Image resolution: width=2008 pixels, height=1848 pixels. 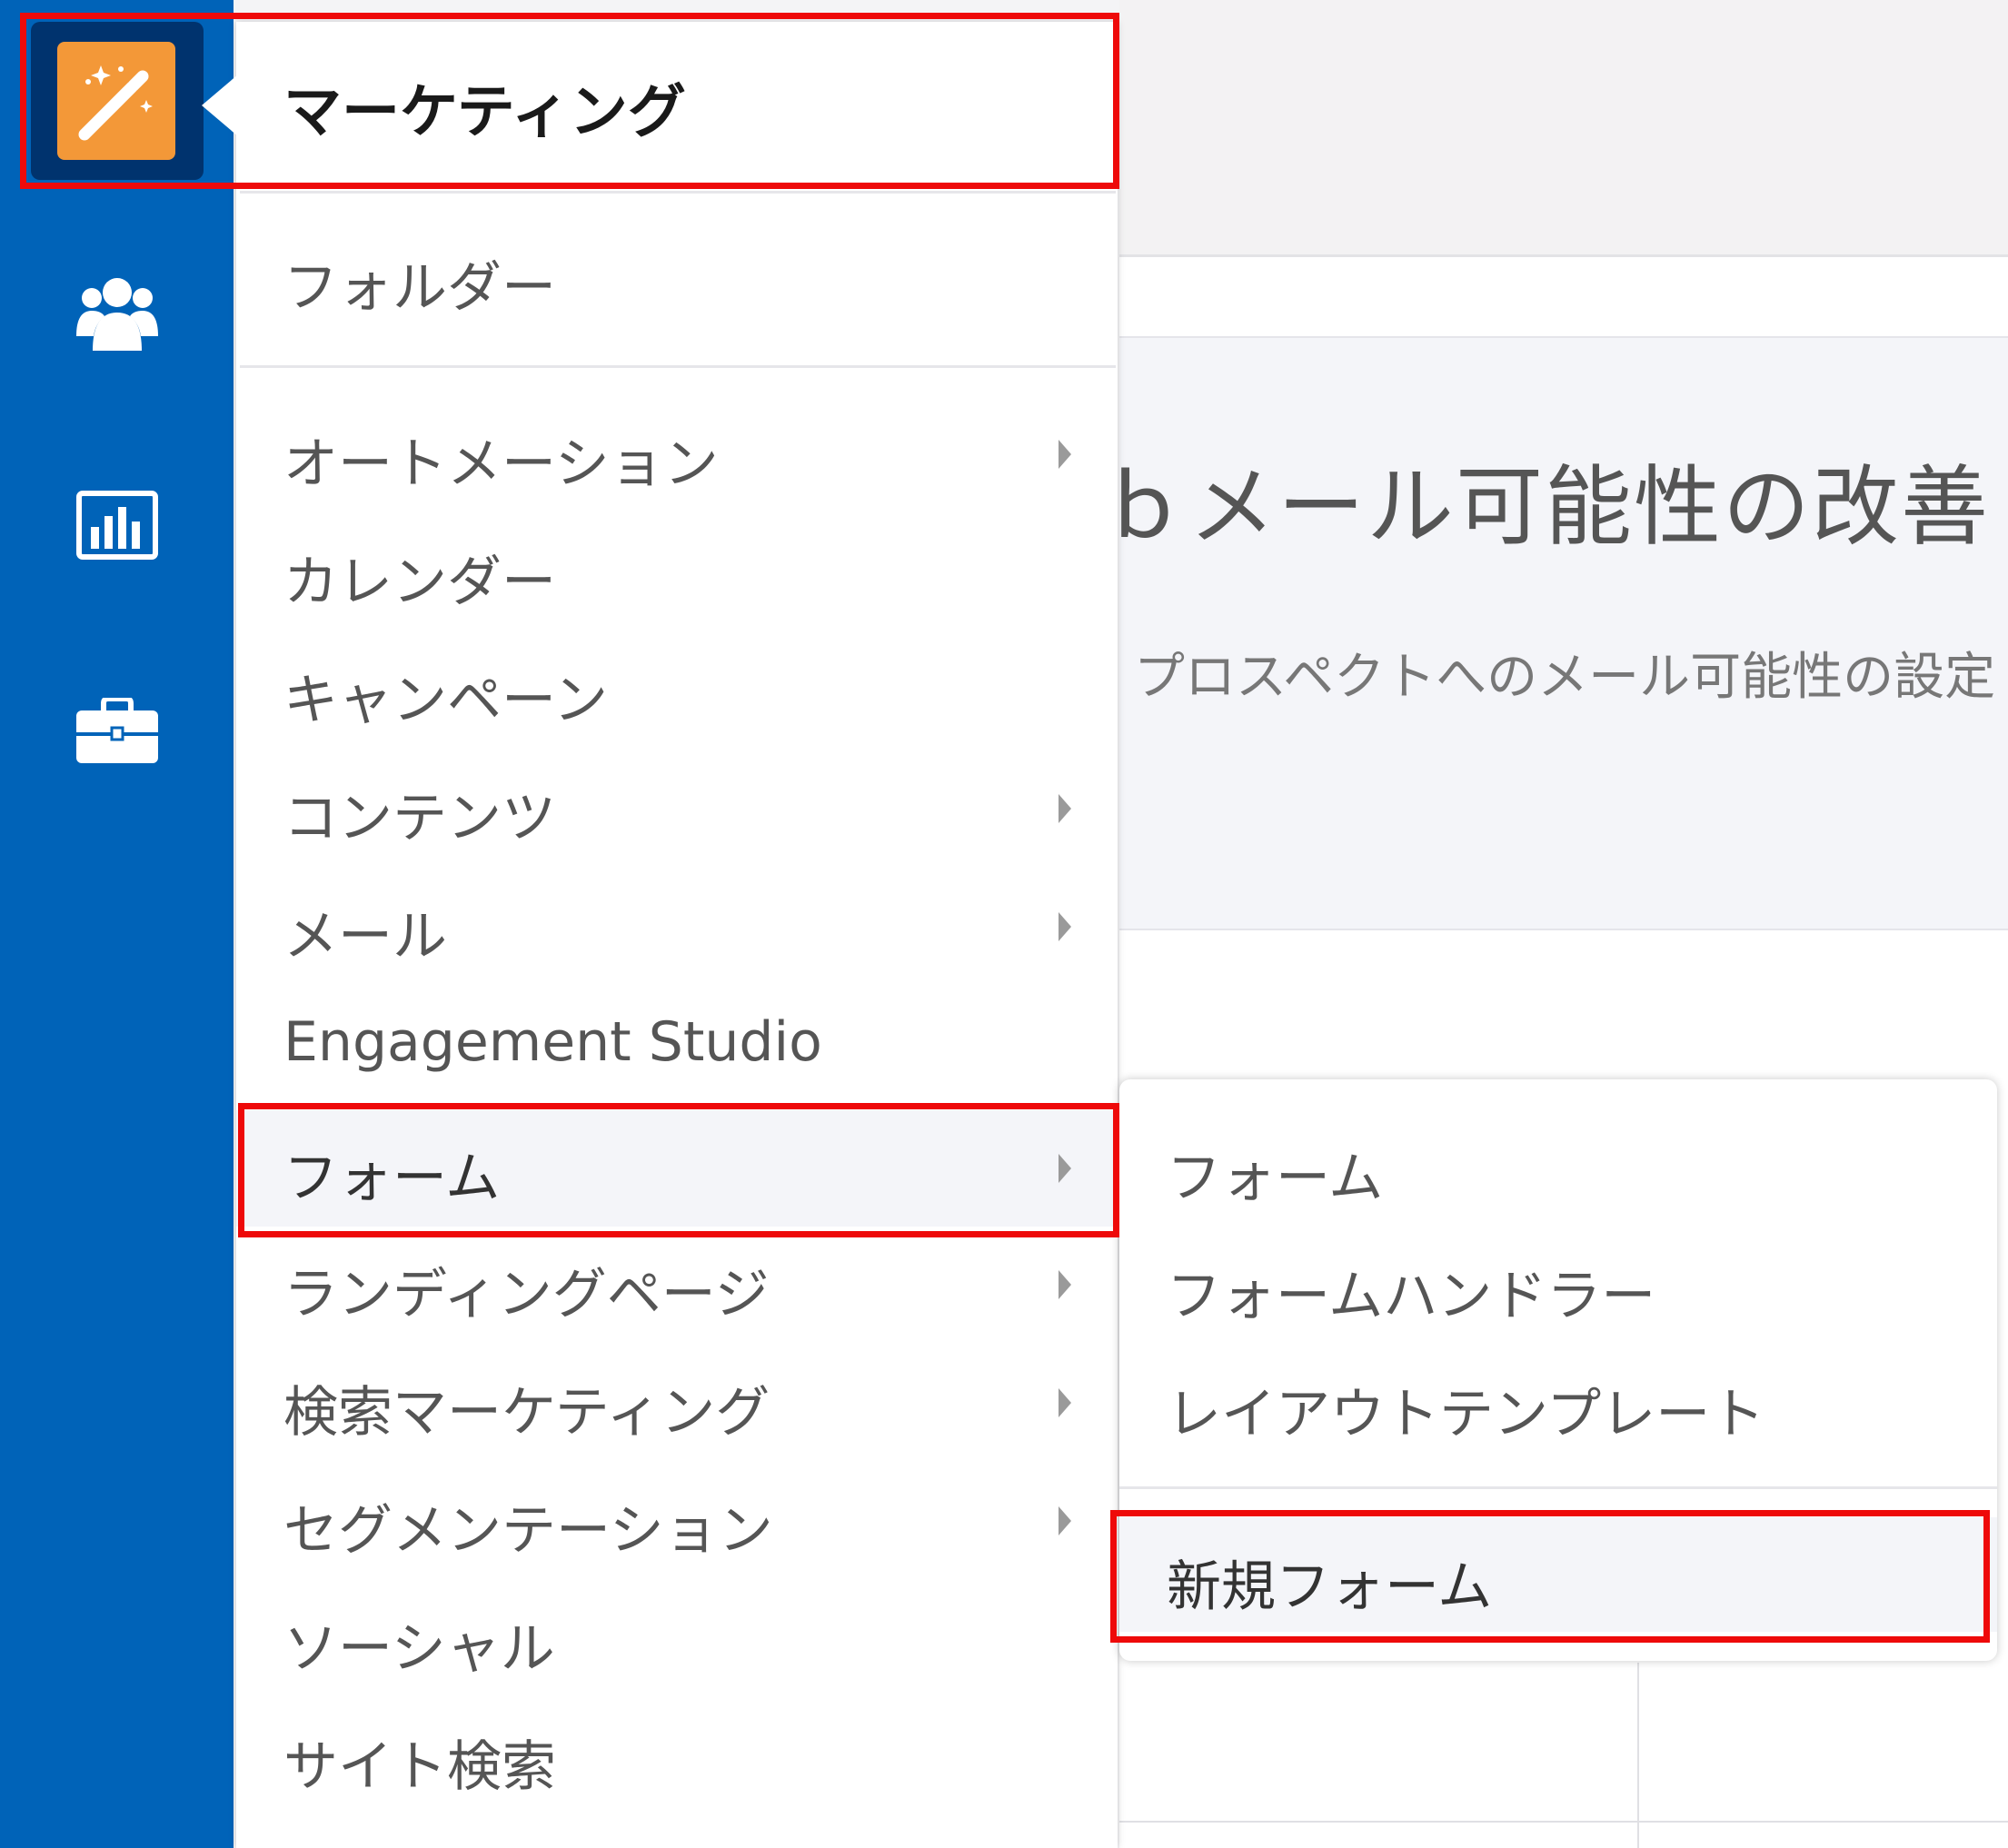 I want to click on submenu-item-label: フォーム, so click(x=1275, y=1178).